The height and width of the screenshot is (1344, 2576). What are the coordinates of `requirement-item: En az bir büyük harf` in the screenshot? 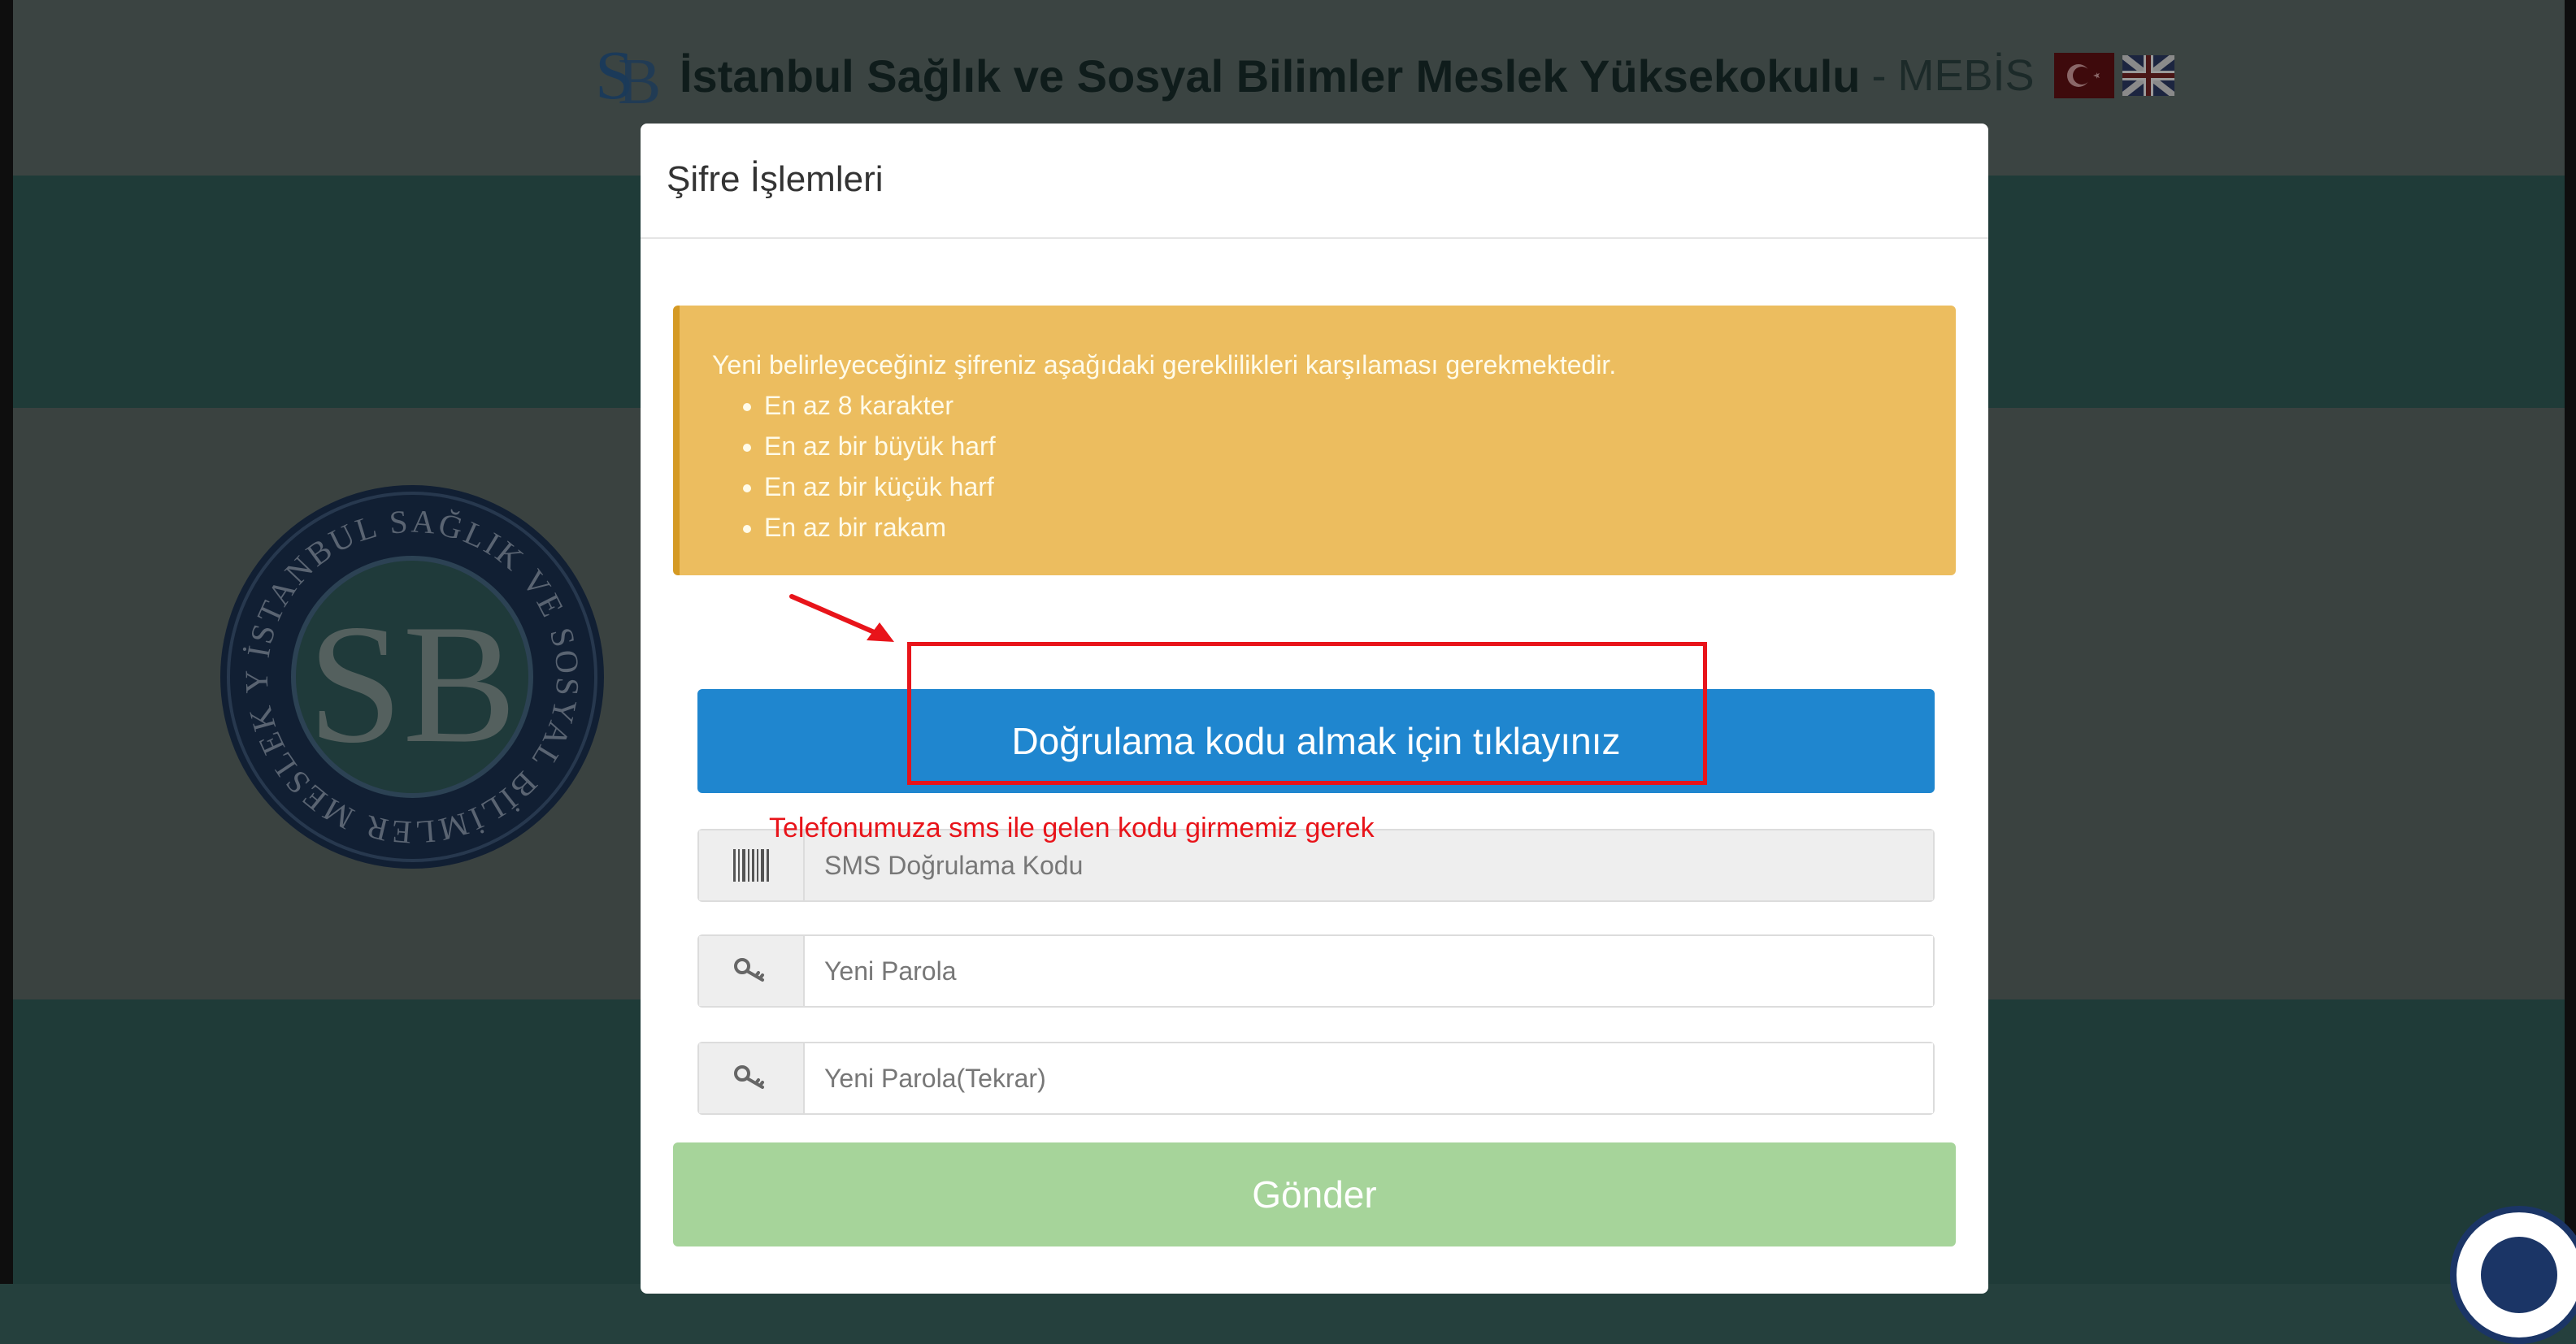 It's located at (1360, 446).